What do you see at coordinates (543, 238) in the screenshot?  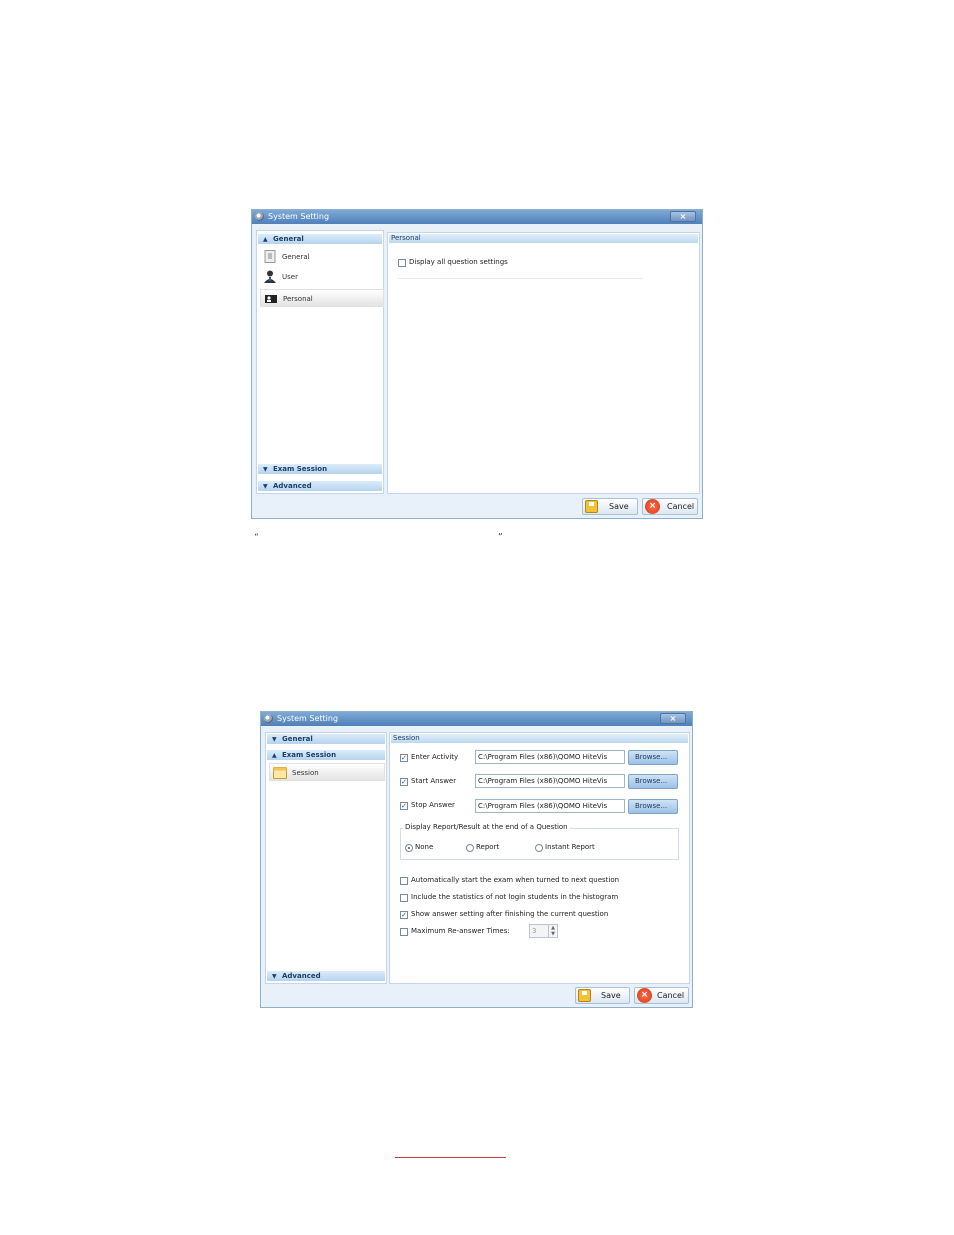 I see `panel-header: Personal` at bounding box center [543, 238].